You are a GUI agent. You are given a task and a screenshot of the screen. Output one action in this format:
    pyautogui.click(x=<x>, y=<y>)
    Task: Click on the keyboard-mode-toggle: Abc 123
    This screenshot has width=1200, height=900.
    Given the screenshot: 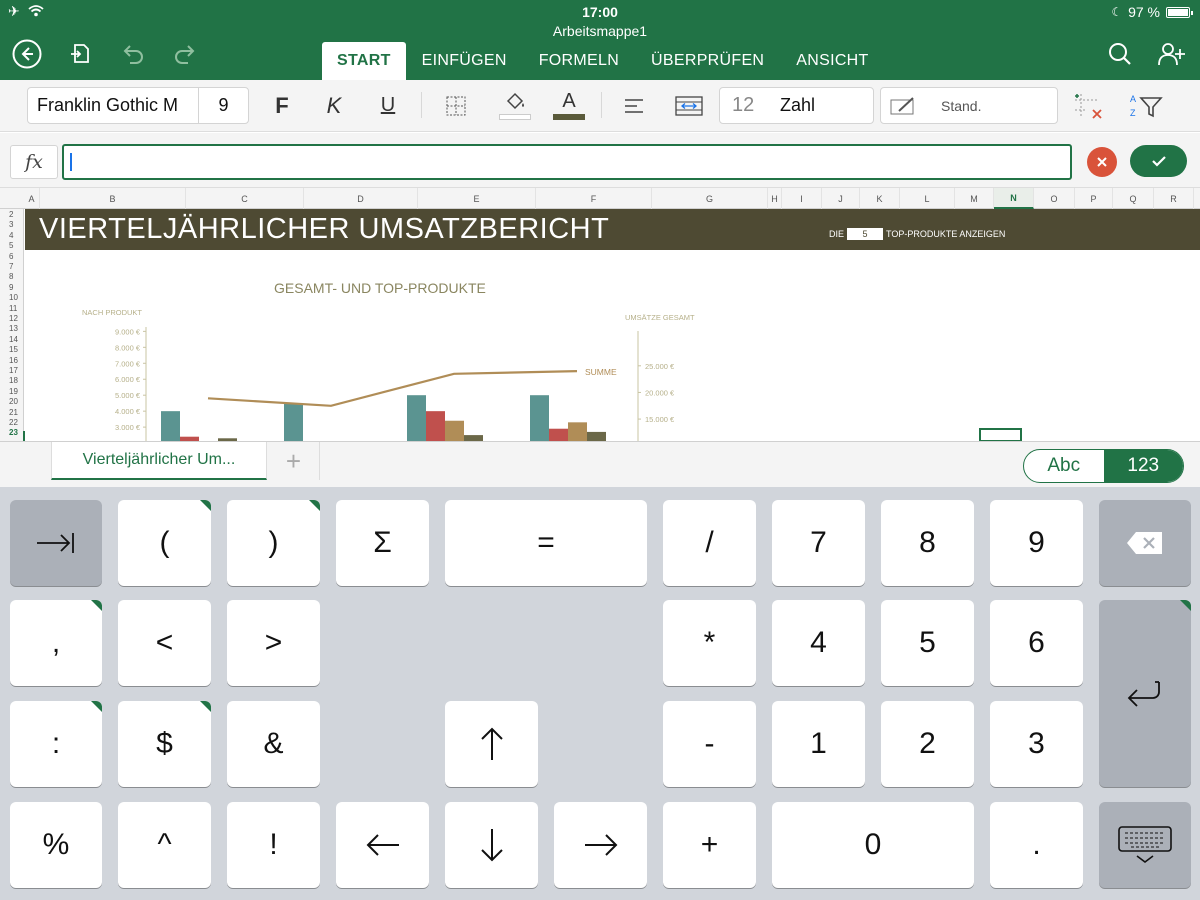 What is the action you would take?
    pyautogui.click(x=1103, y=466)
    